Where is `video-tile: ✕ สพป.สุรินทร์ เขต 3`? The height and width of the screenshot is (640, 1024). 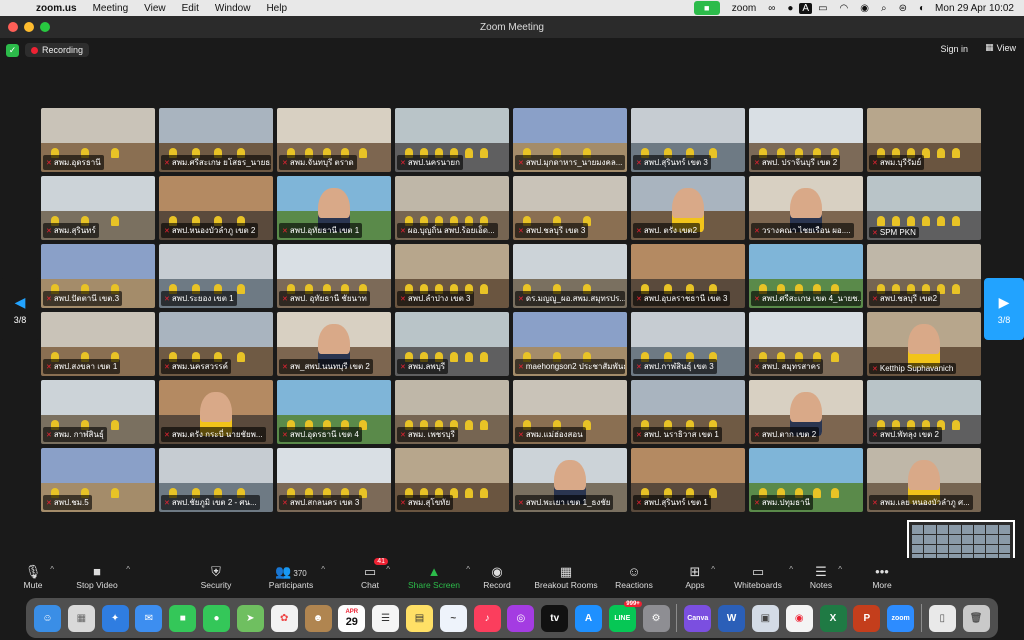
video-tile: ✕ สพป.สุรินทร์ เขต 3 is located at coordinates (688, 140).